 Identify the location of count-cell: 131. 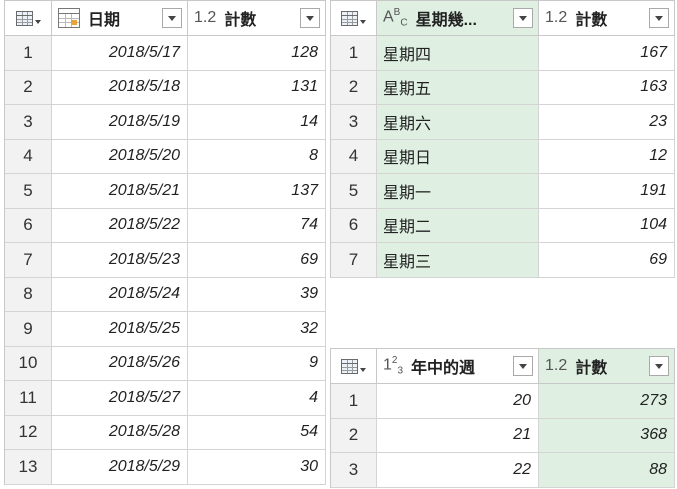
(257, 87).